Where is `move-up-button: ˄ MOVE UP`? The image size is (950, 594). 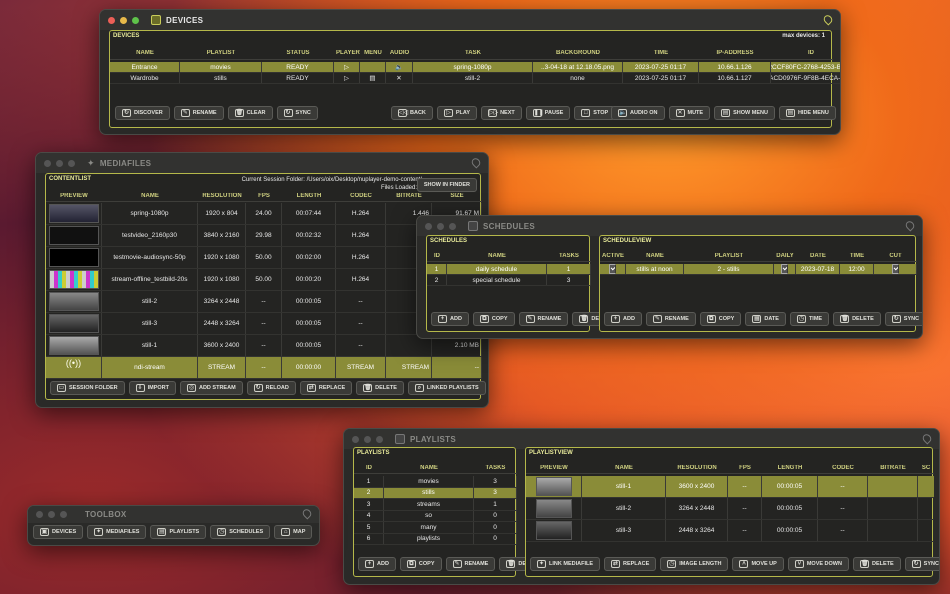
move-up-button: ˄ MOVE UP is located at coordinates (758, 564).